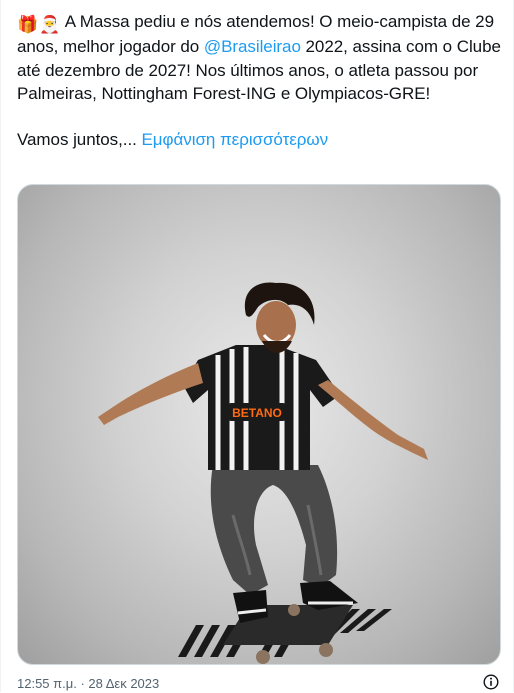 The height and width of the screenshot is (693, 514). Describe the element at coordinates (88, 683) in the screenshot. I see `tweet-timestamp: 12:55 π.μ. · 28 Δεκ 2023` at that location.